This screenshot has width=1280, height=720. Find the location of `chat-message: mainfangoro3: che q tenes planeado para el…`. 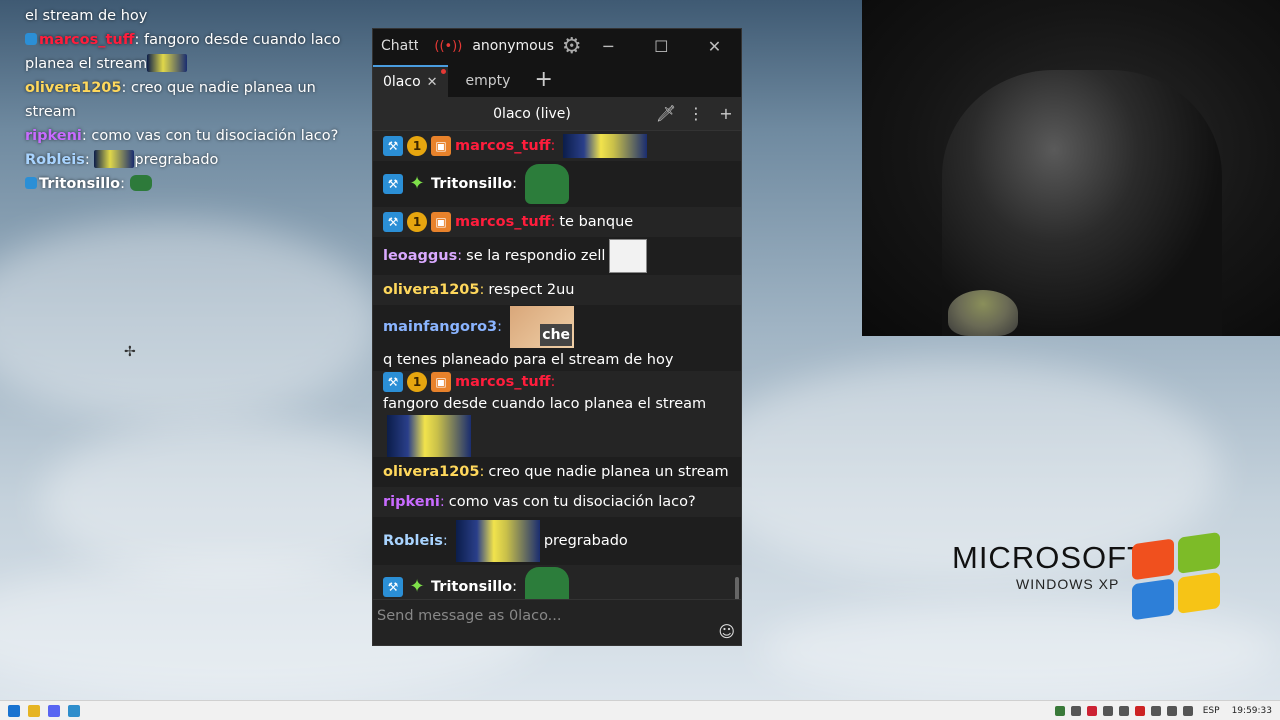

chat-message: mainfangoro3: che q tenes planeado para el… is located at coordinates (557, 338).